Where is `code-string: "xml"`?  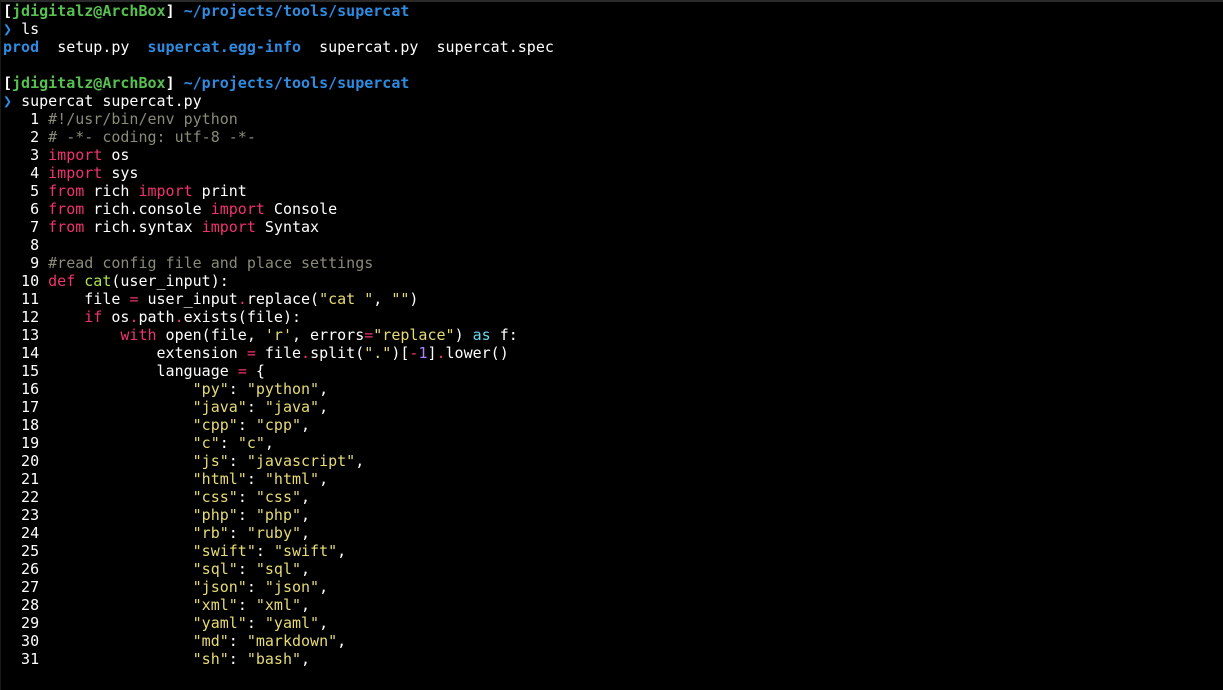 code-string: "xml" is located at coordinates (215, 605).